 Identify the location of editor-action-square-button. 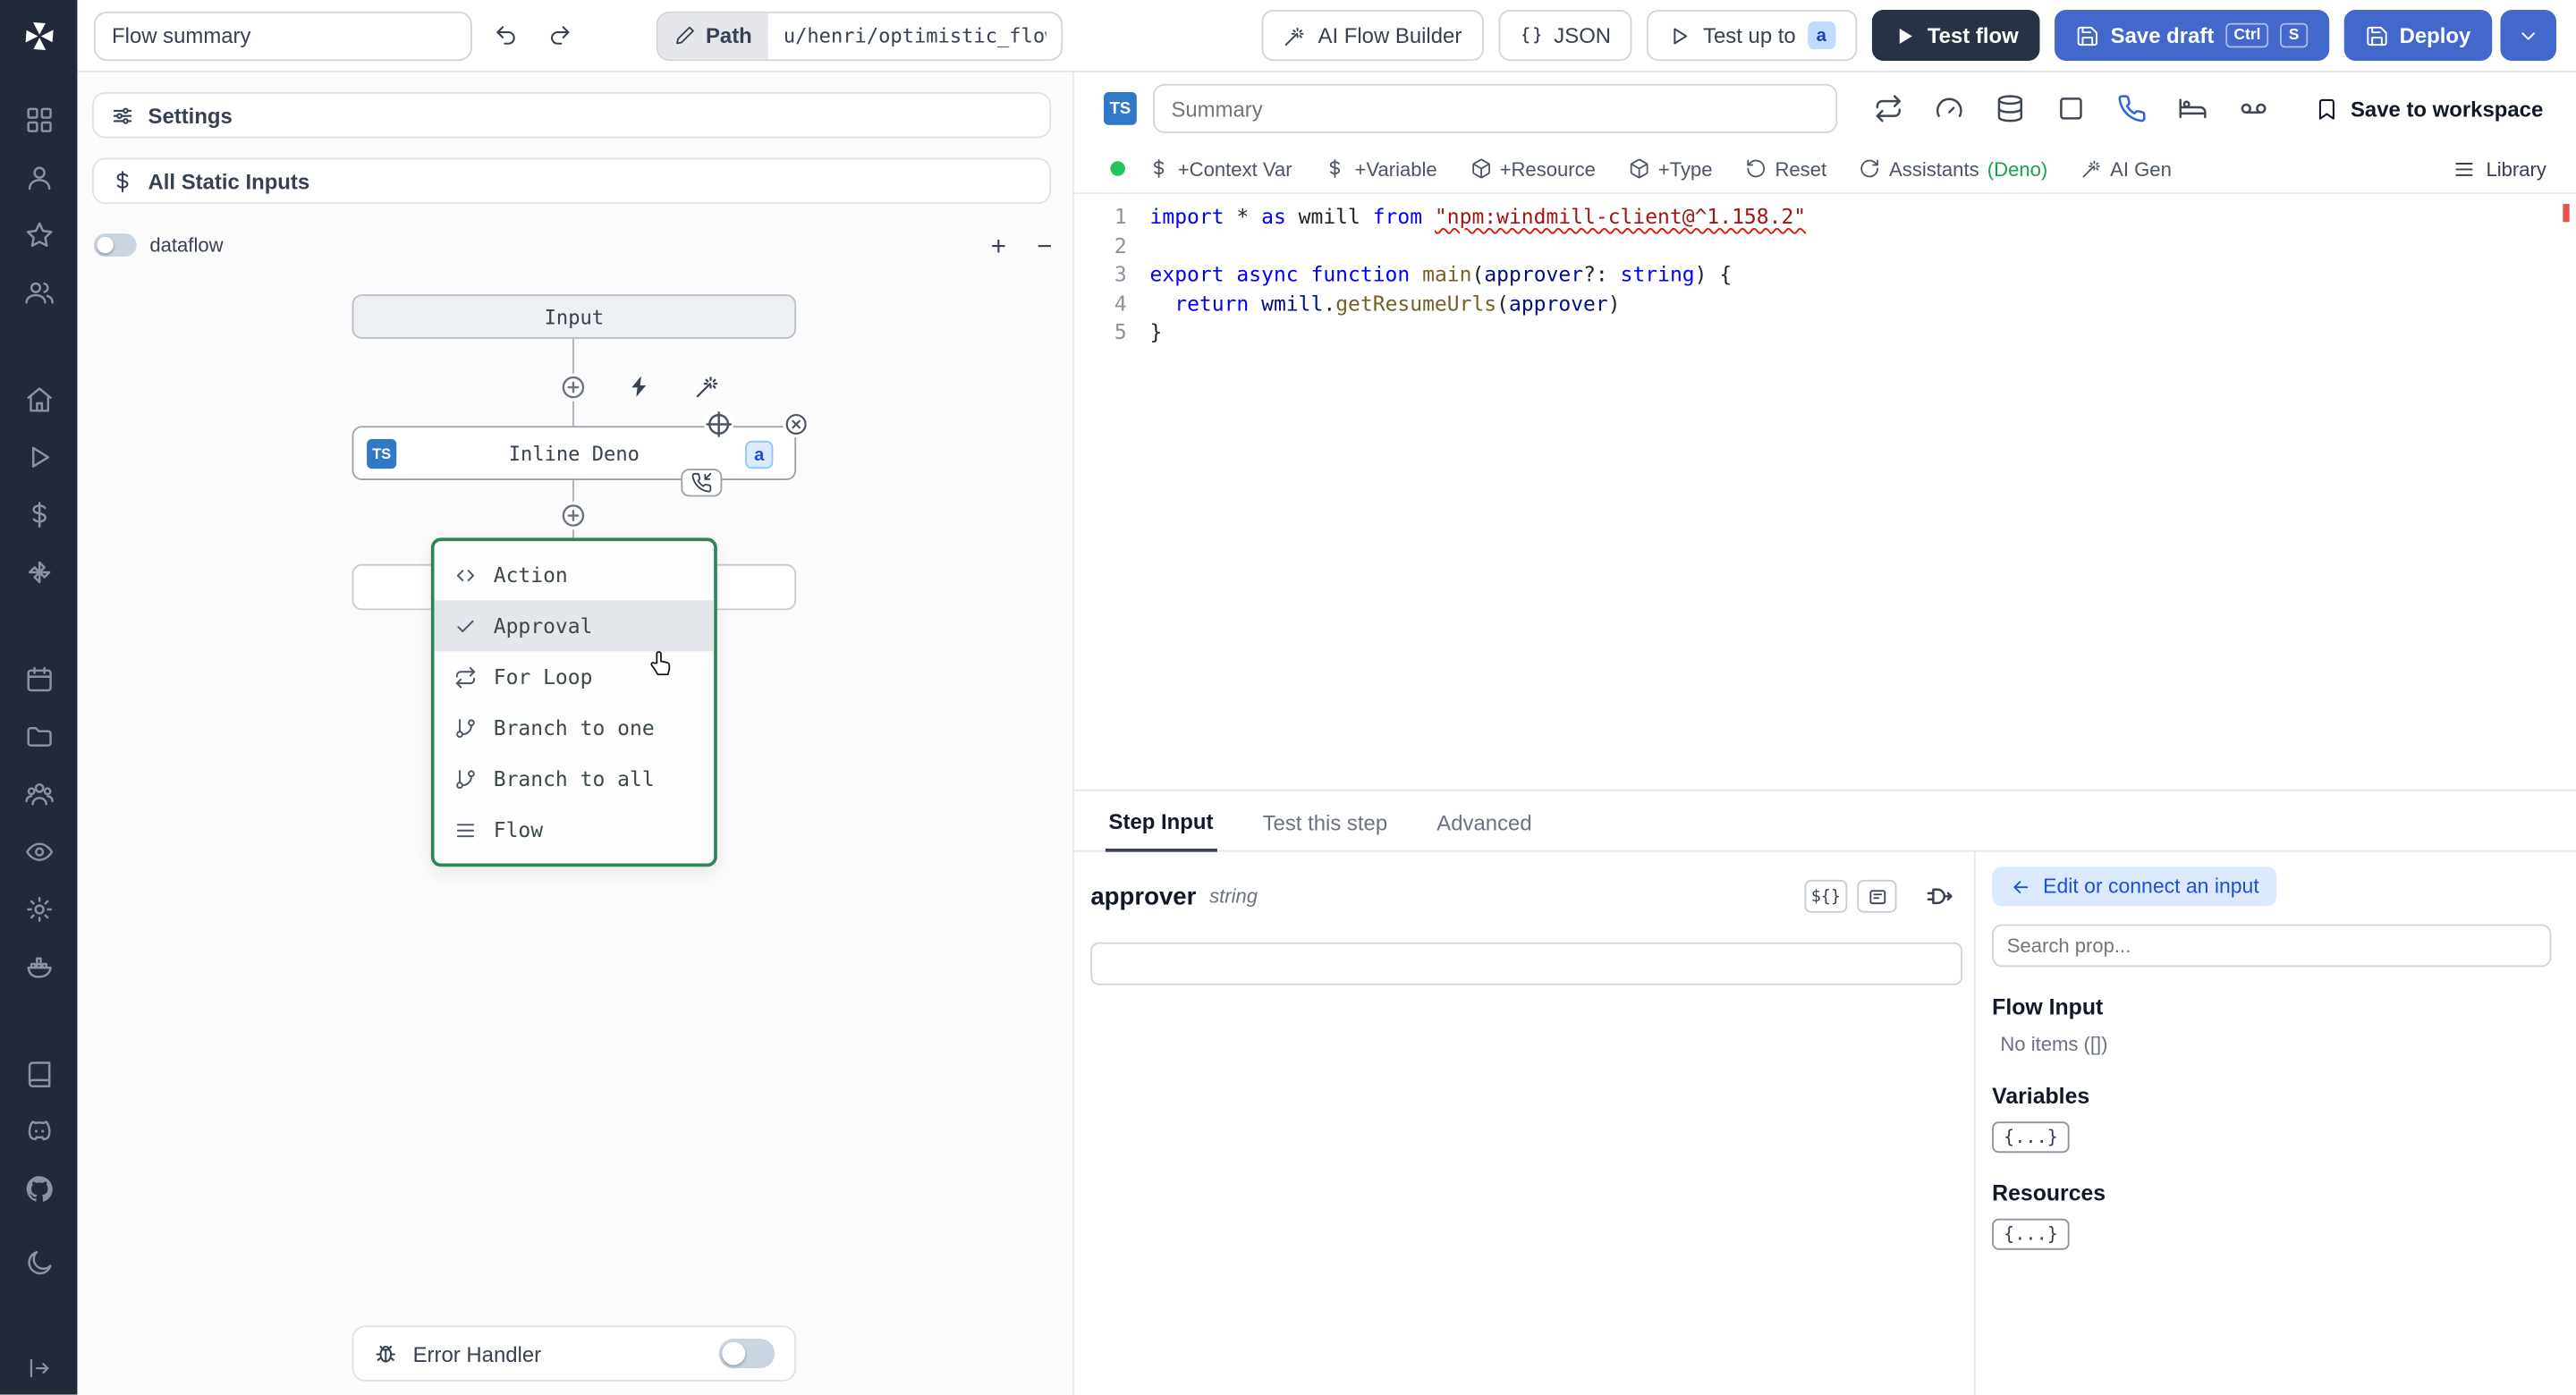
(2071, 108).